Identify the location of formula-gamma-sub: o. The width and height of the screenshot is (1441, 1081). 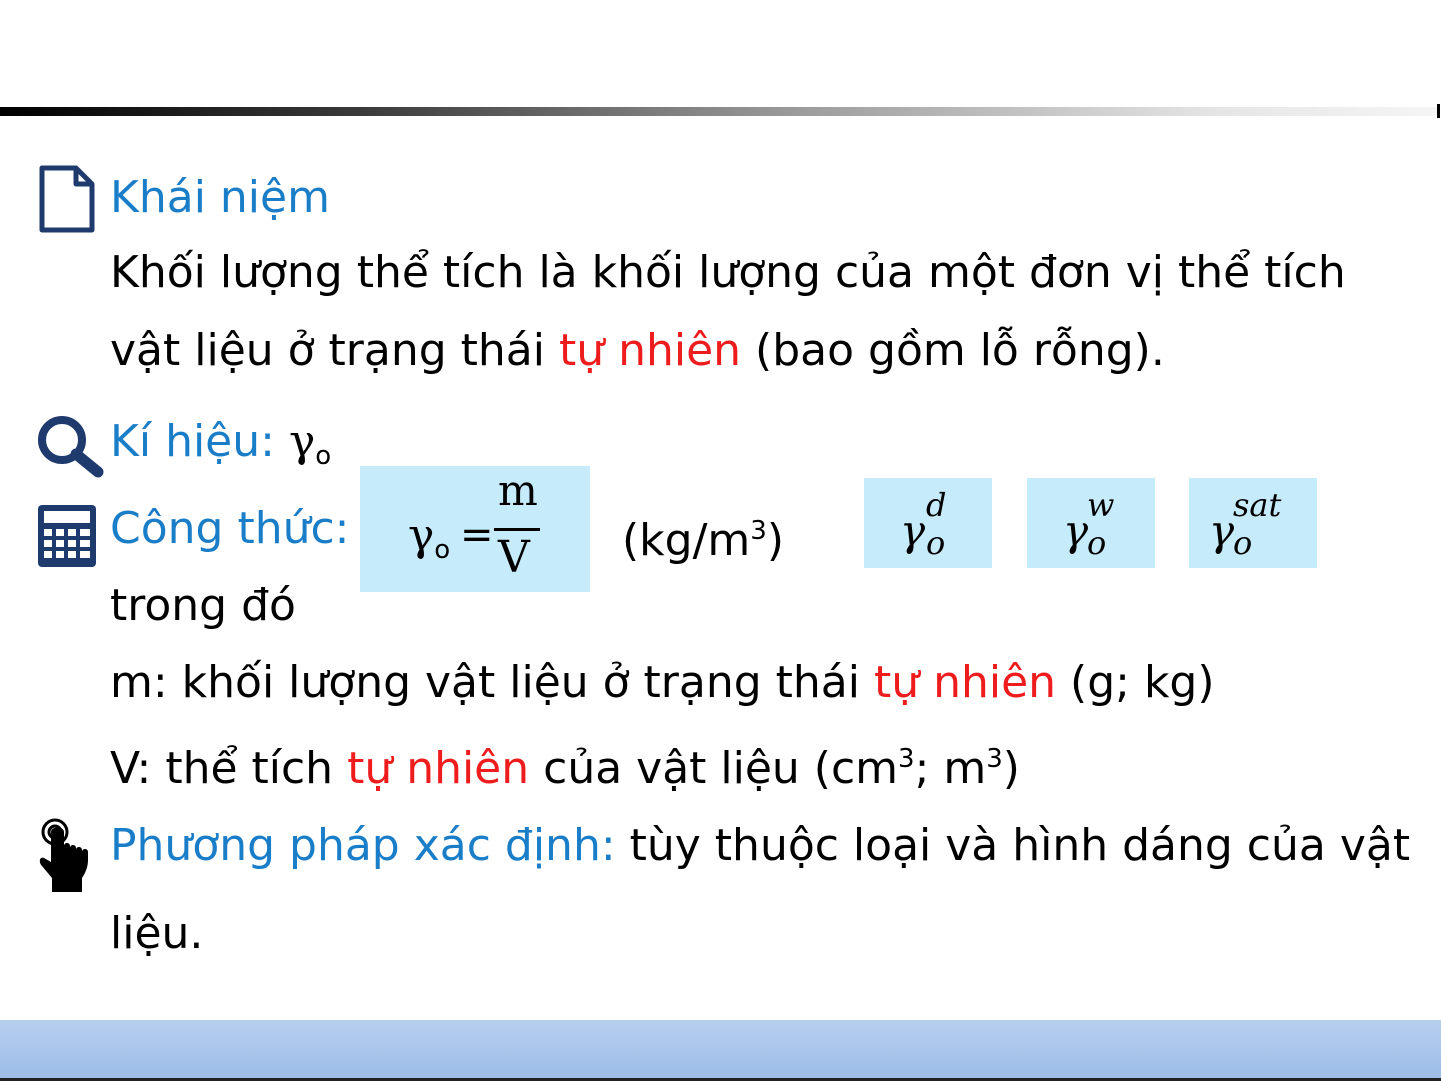
(442, 550).